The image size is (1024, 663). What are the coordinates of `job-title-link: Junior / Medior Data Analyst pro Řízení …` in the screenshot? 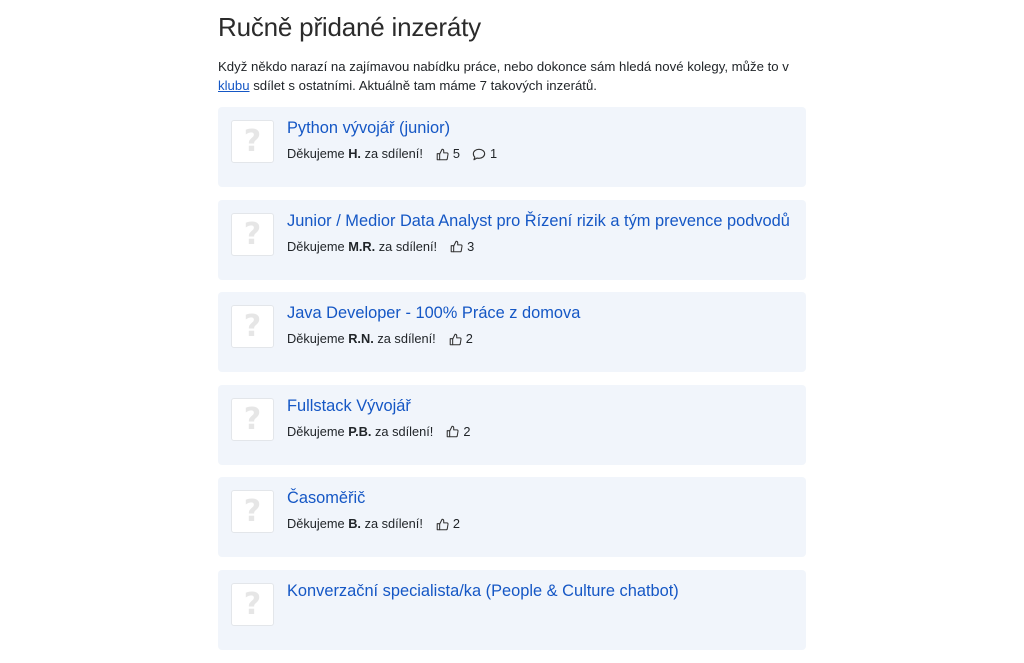 It's located at (538, 221).